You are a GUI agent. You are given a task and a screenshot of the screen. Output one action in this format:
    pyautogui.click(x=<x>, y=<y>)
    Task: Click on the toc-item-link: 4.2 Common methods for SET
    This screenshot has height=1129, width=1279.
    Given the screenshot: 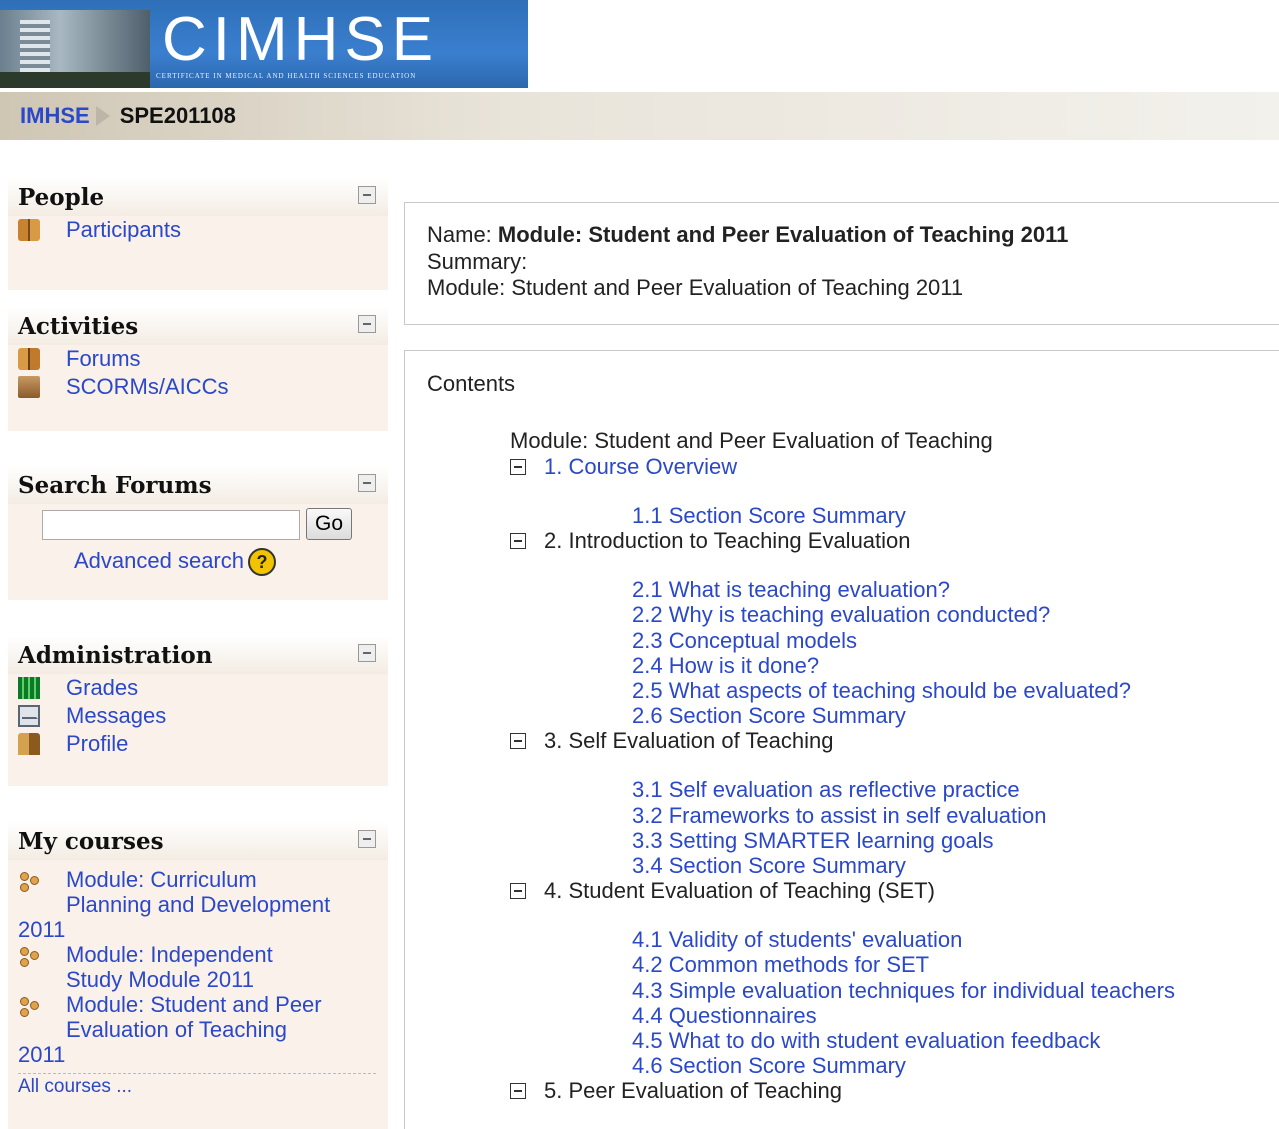 What is the action you would take?
    pyautogui.click(x=955, y=964)
    